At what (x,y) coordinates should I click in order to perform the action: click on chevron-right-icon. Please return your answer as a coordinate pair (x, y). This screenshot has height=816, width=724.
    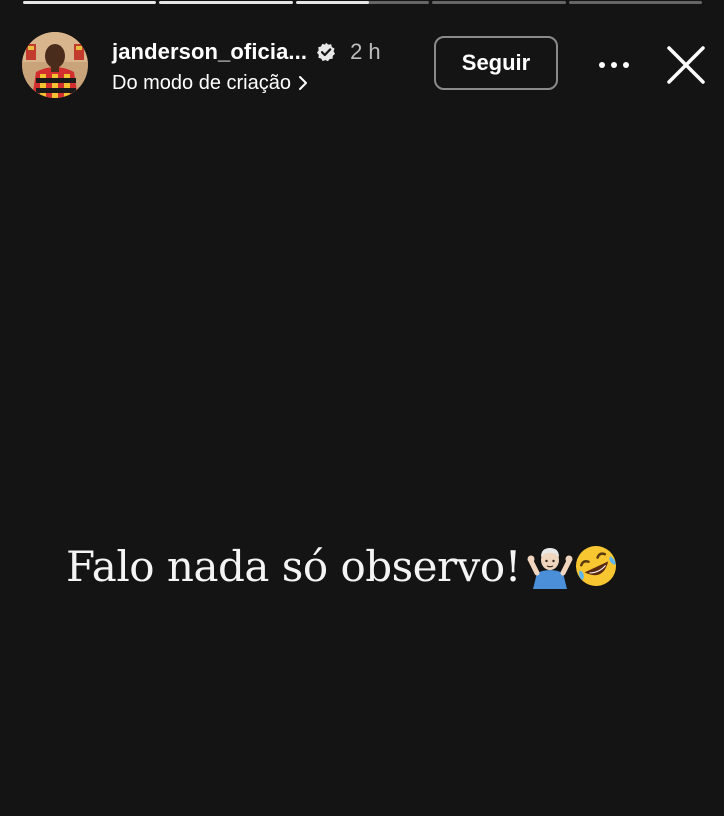
    Looking at the image, I should click on (303, 83).